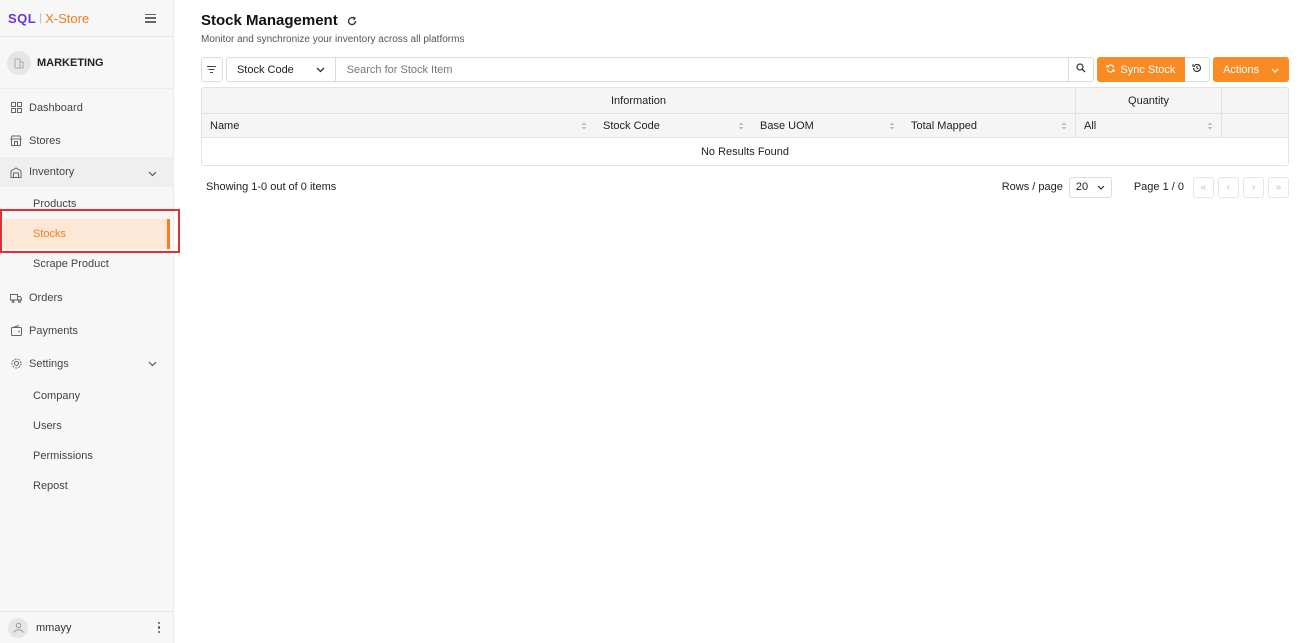 This screenshot has height=643, width=1313. What do you see at coordinates (70, 62) in the screenshot?
I see `org-name: MARKETING` at bounding box center [70, 62].